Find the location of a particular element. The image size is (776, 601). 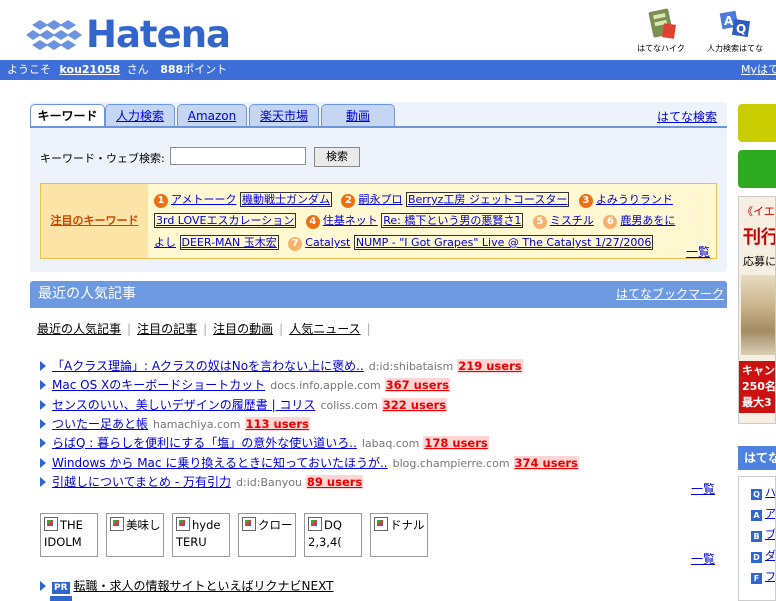

entry-source: d:id:Banyou is located at coordinates (269, 482).